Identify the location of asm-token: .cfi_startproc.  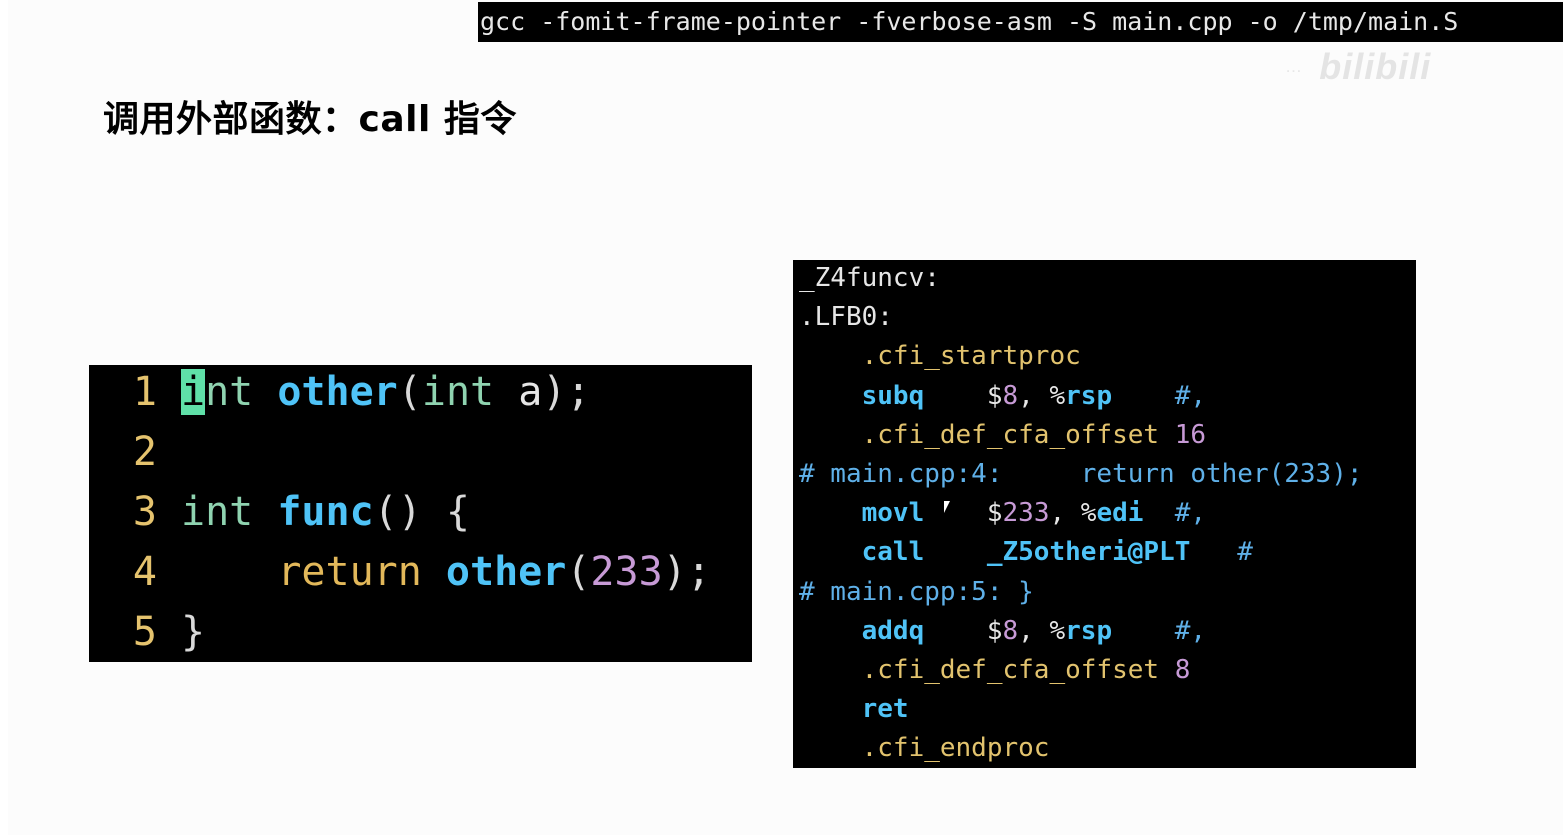
(940, 356).